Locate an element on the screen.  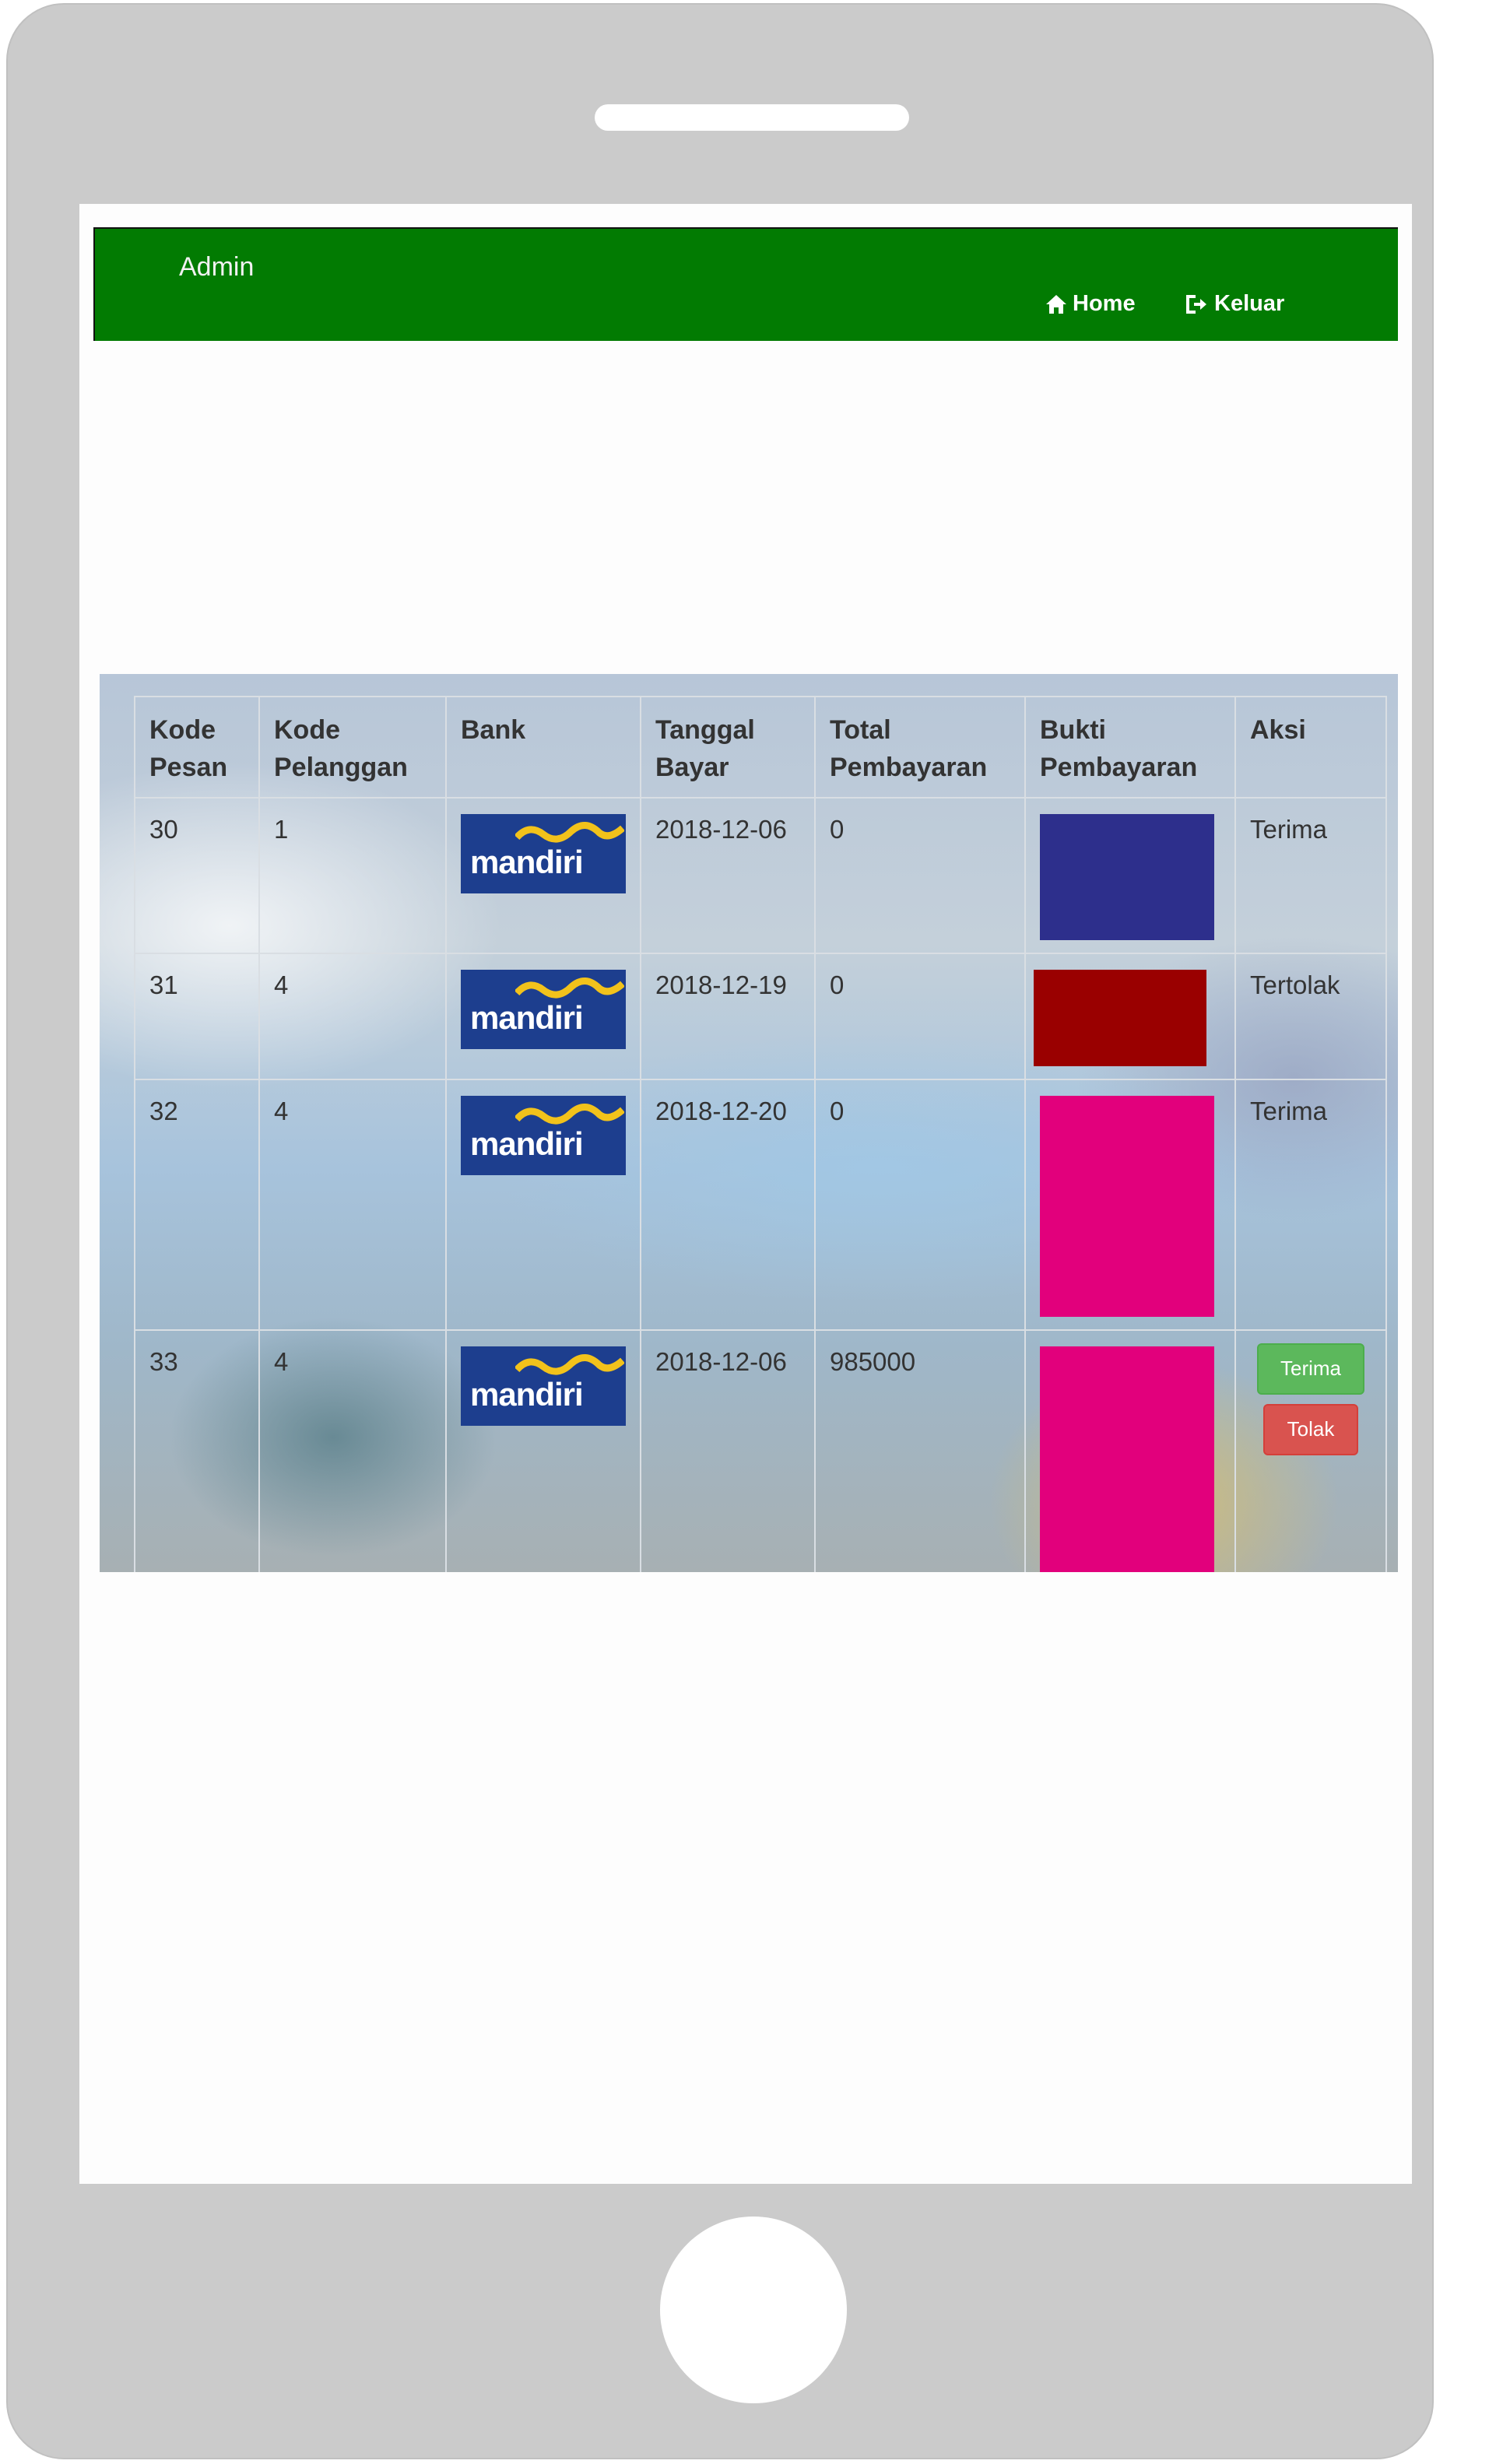
cell-aksi: Terima Tolak is located at coordinates (1310, 1450).